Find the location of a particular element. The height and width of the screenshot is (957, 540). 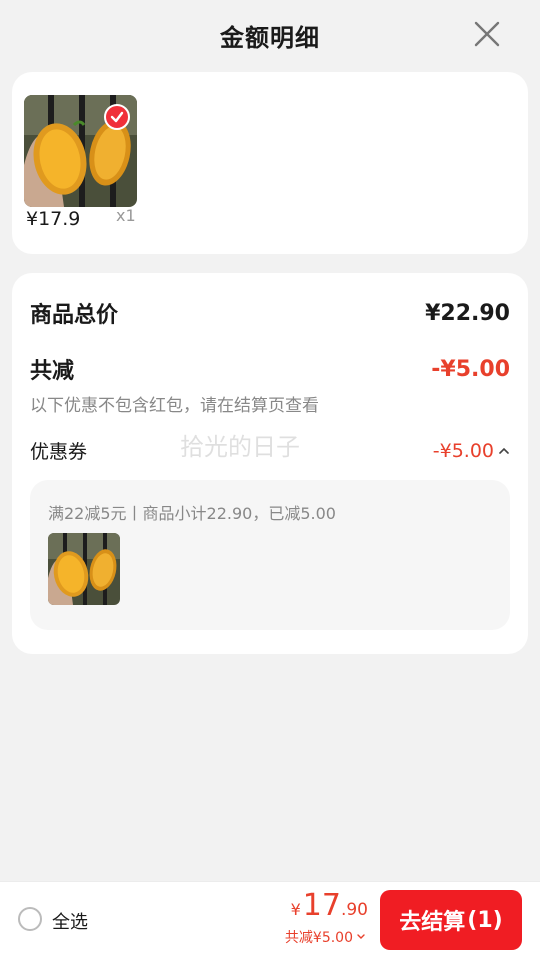

reduce-value: -¥5.00 is located at coordinates (470, 369).